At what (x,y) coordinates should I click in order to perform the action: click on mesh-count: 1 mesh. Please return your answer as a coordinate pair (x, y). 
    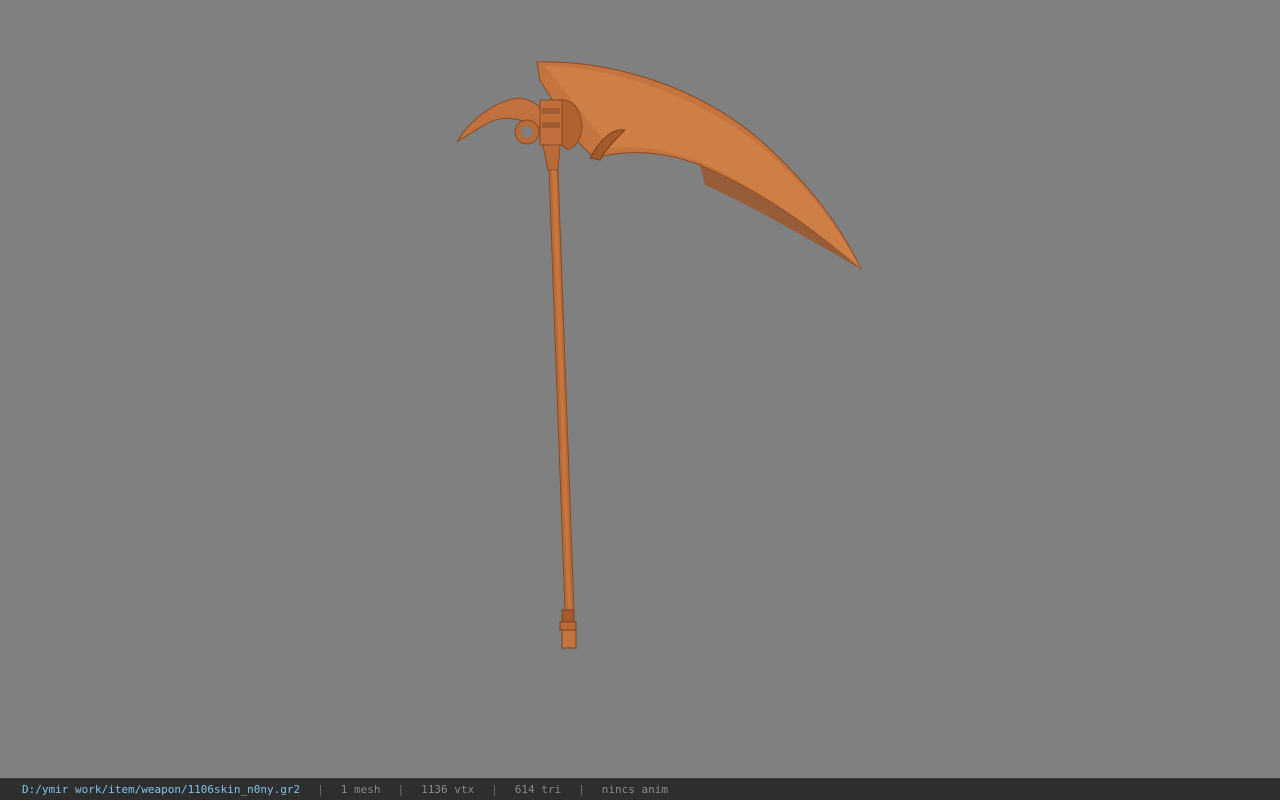
    Looking at the image, I should click on (360, 789).